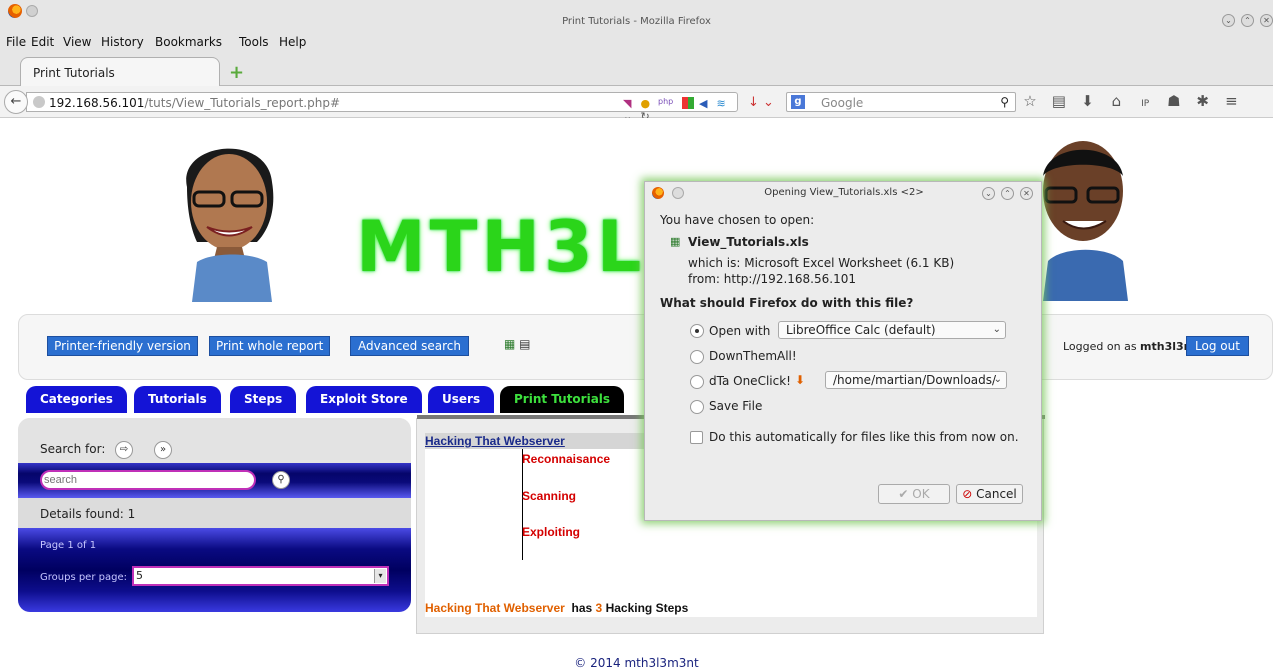 The image size is (1273, 671). I want to click on ok-label: OK, so click(921, 494).